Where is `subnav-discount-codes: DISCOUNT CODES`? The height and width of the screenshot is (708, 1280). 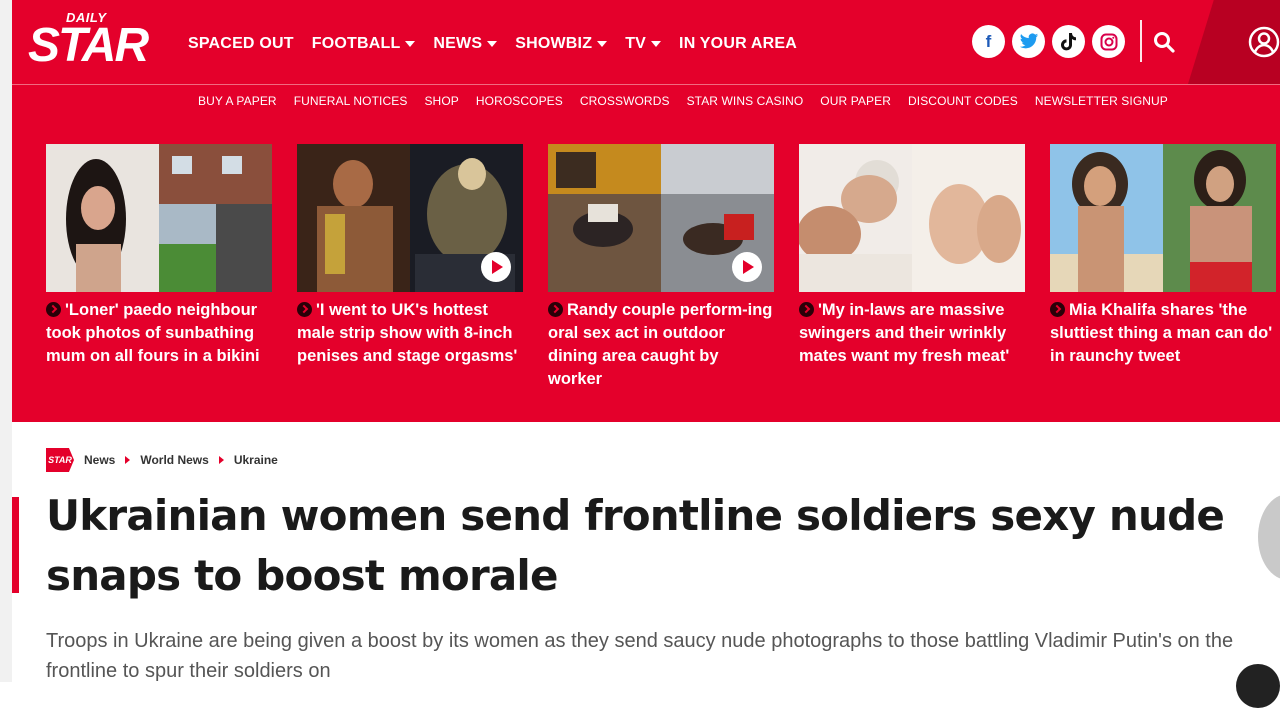 subnav-discount-codes: DISCOUNT CODES is located at coordinates (963, 101).